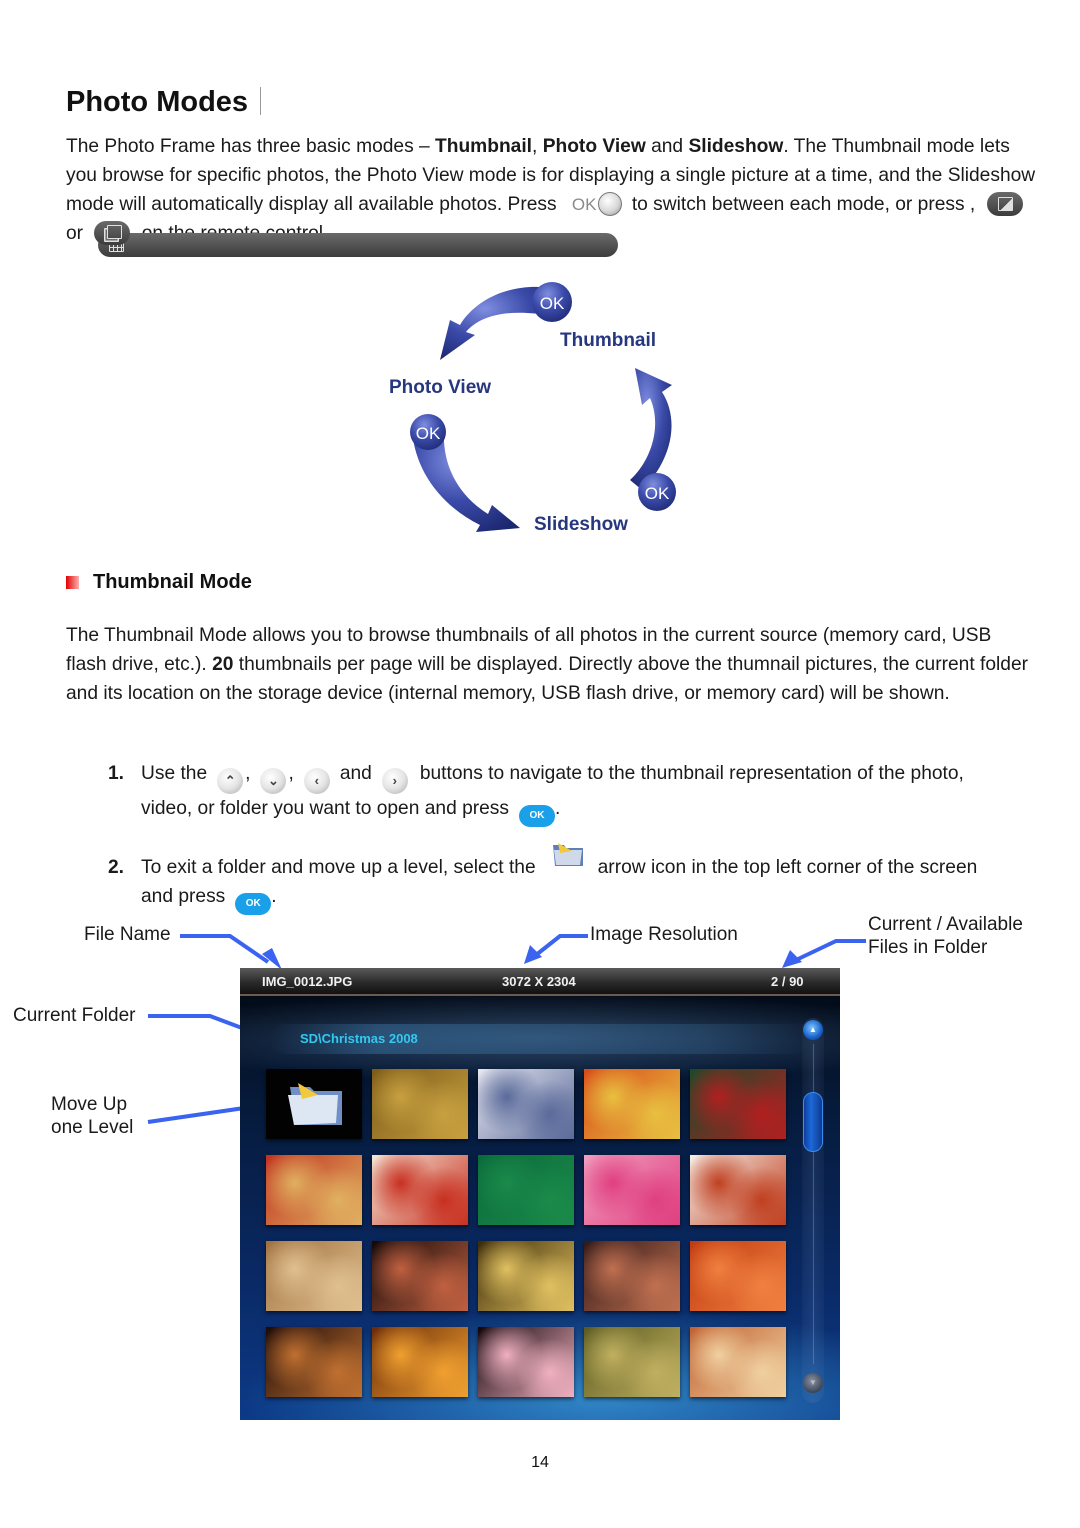 The width and height of the screenshot is (1080, 1528). What do you see at coordinates (506, 321) in the screenshot?
I see `arrow-thumbnail-to-photoview: OK` at bounding box center [506, 321].